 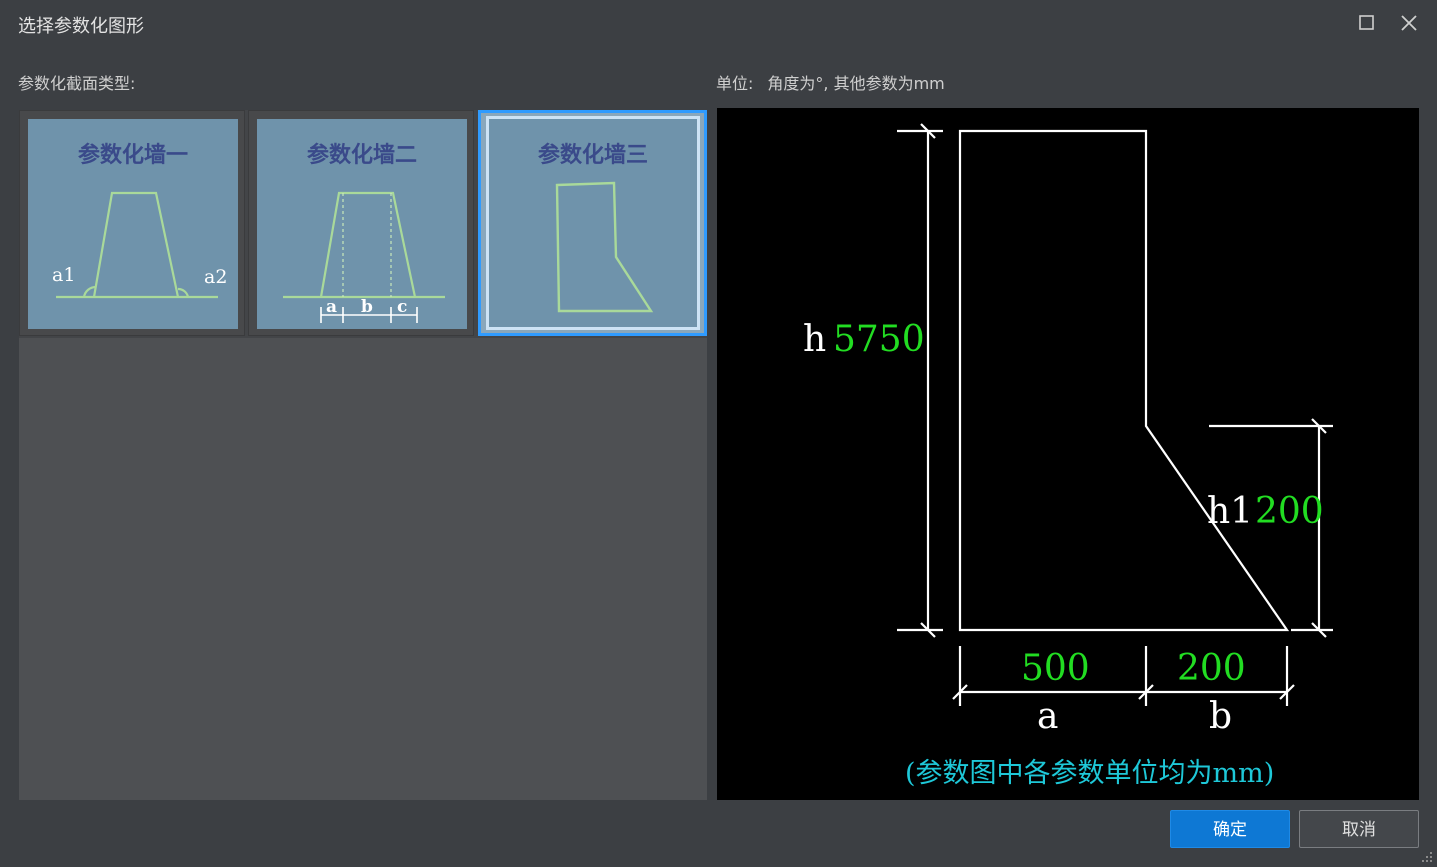 What do you see at coordinates (367, 307) in the screenshot?
I see `dim-b: b` at bounding box center [367, 307].